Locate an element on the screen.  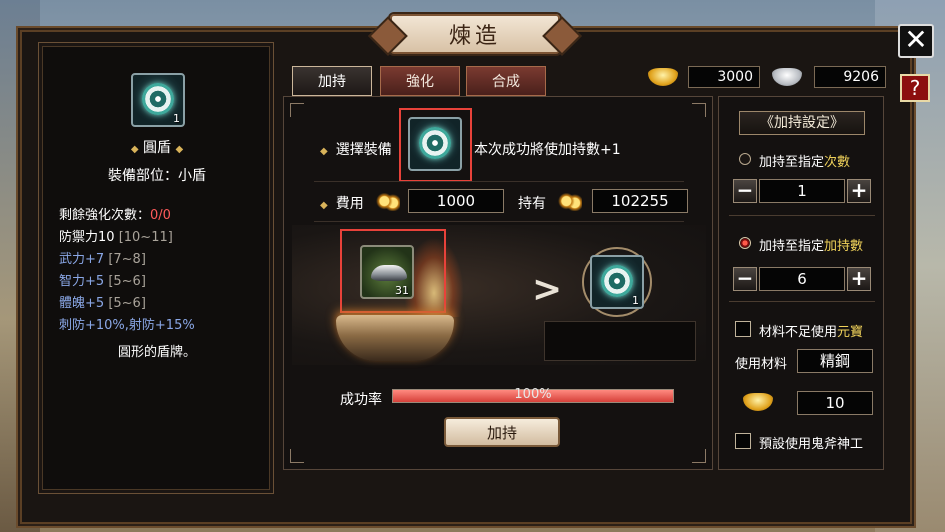
option-prefix: 材料不足使用 is located at coordinates (798, 332).